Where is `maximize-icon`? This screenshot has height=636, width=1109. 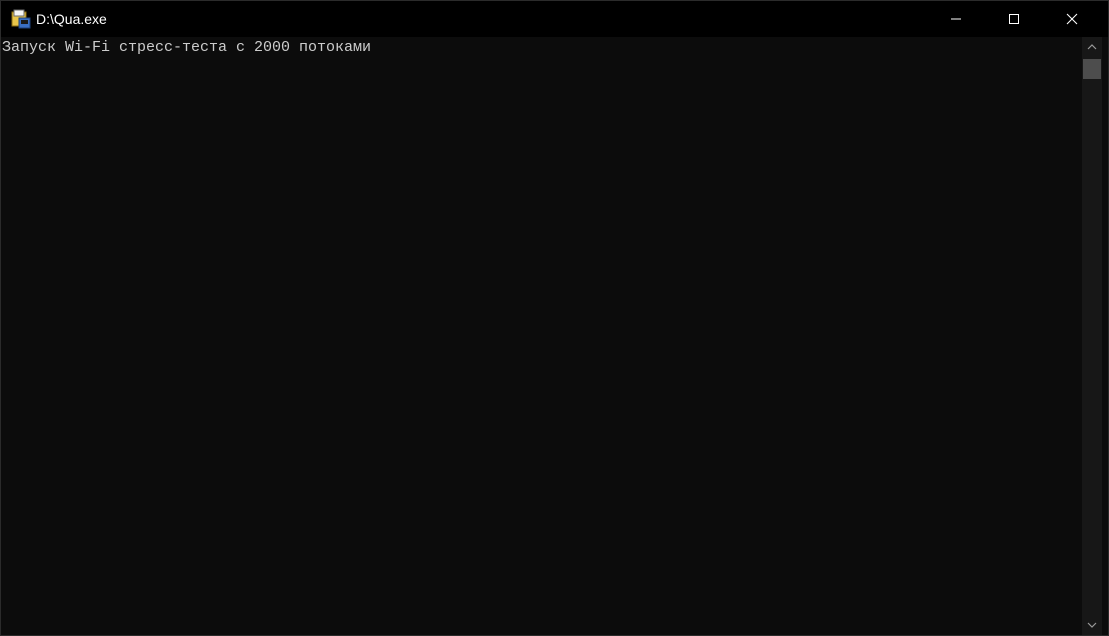 maximize-icon is located at coordinates (1014, 19).